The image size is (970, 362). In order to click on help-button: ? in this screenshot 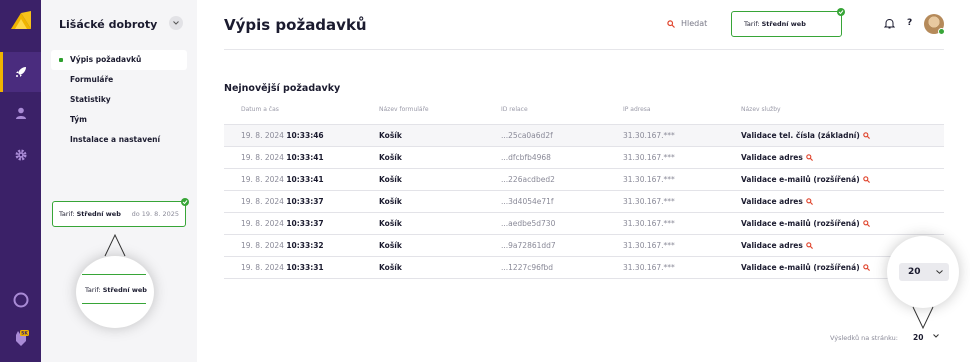, I will do `click(909, 23)`.